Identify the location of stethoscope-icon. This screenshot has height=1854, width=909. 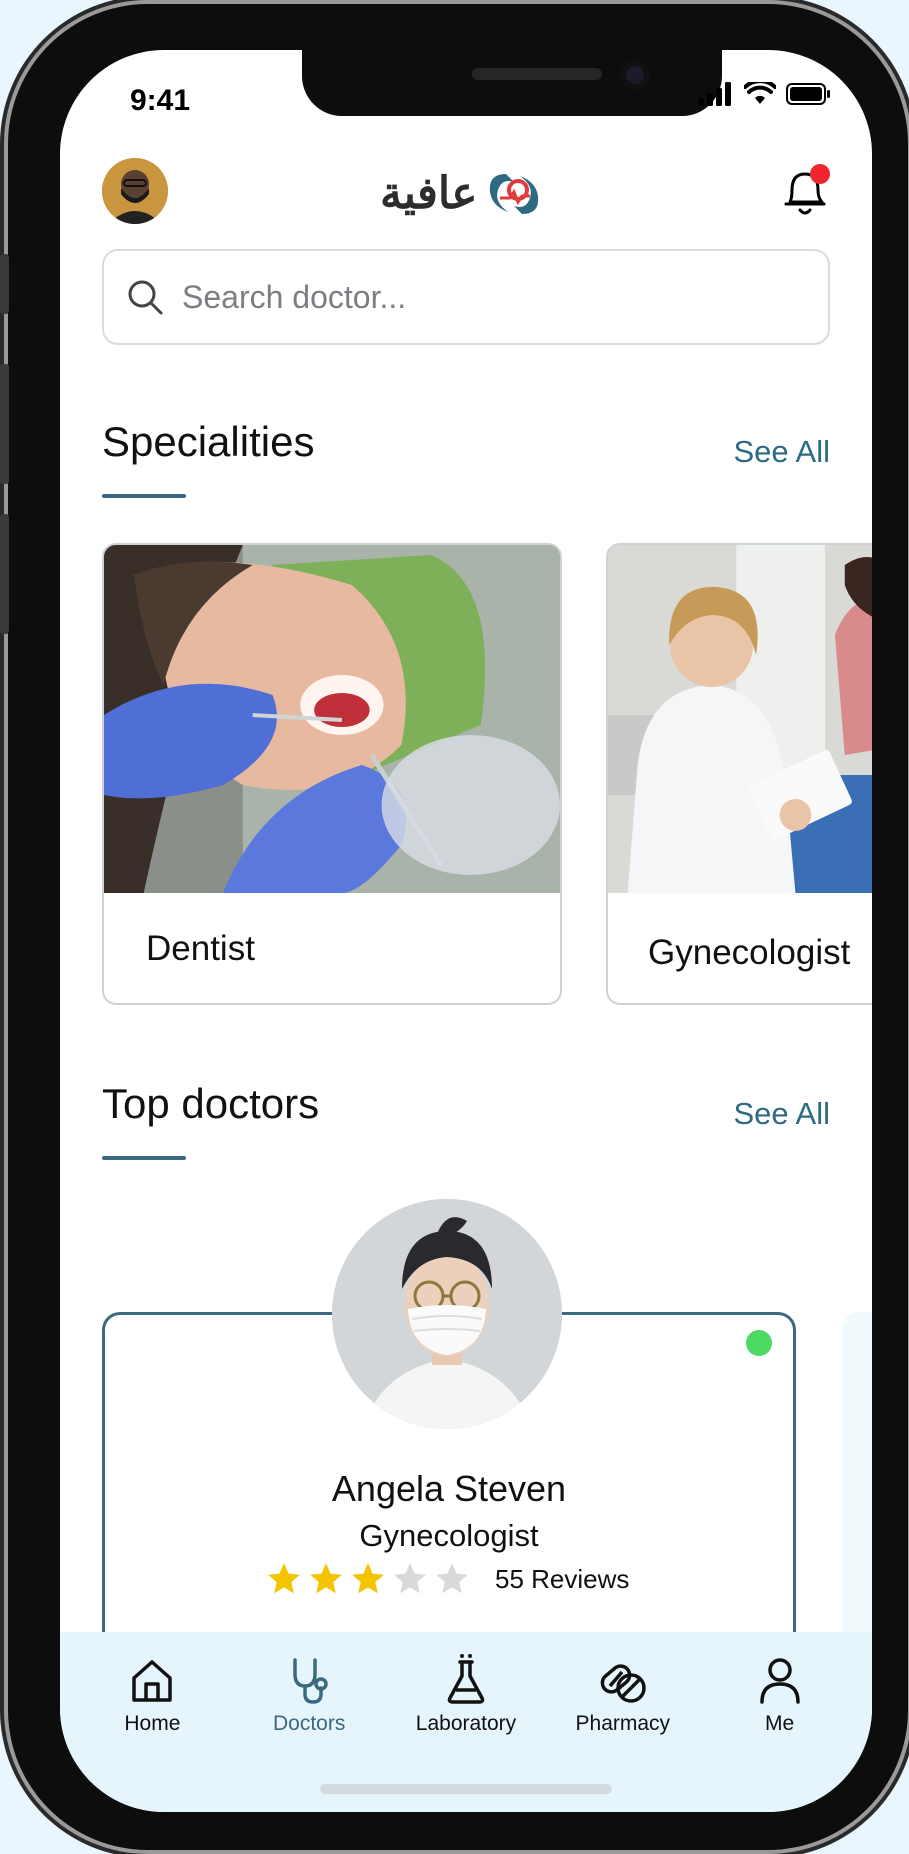
(310, 1681).